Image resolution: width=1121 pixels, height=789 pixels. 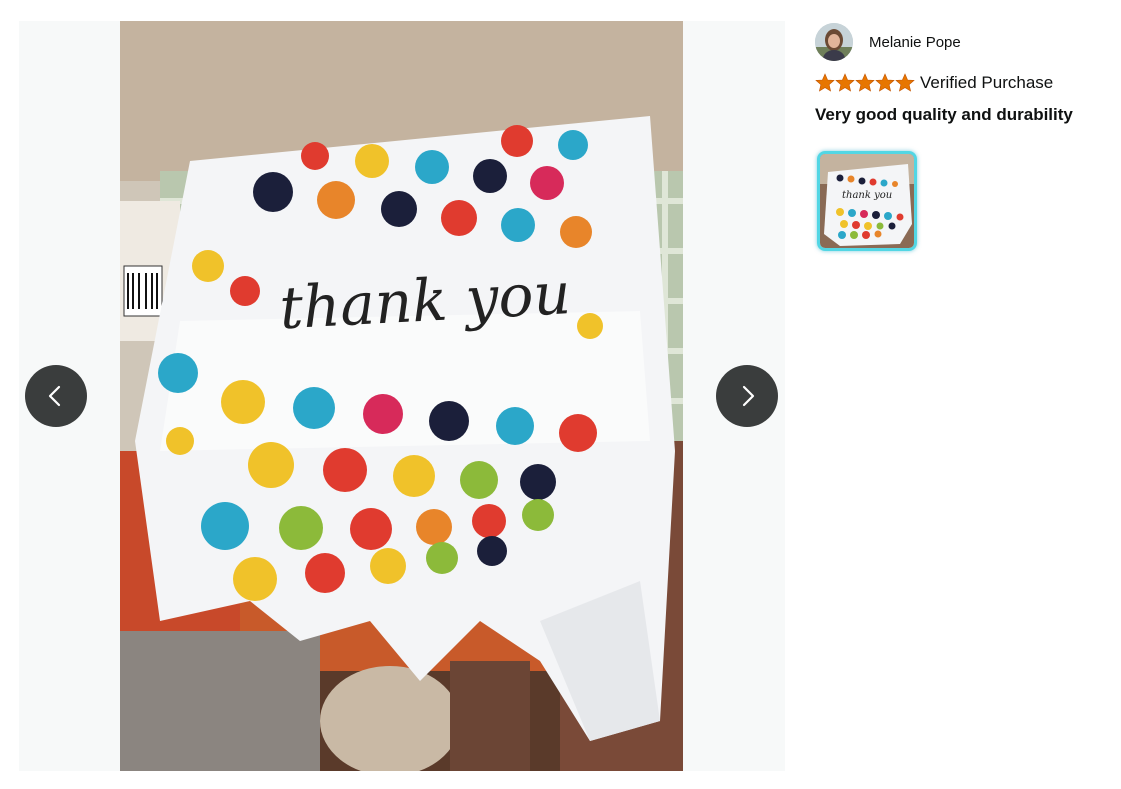 I want to click on previous-image-button, so click(x=56, y=396).